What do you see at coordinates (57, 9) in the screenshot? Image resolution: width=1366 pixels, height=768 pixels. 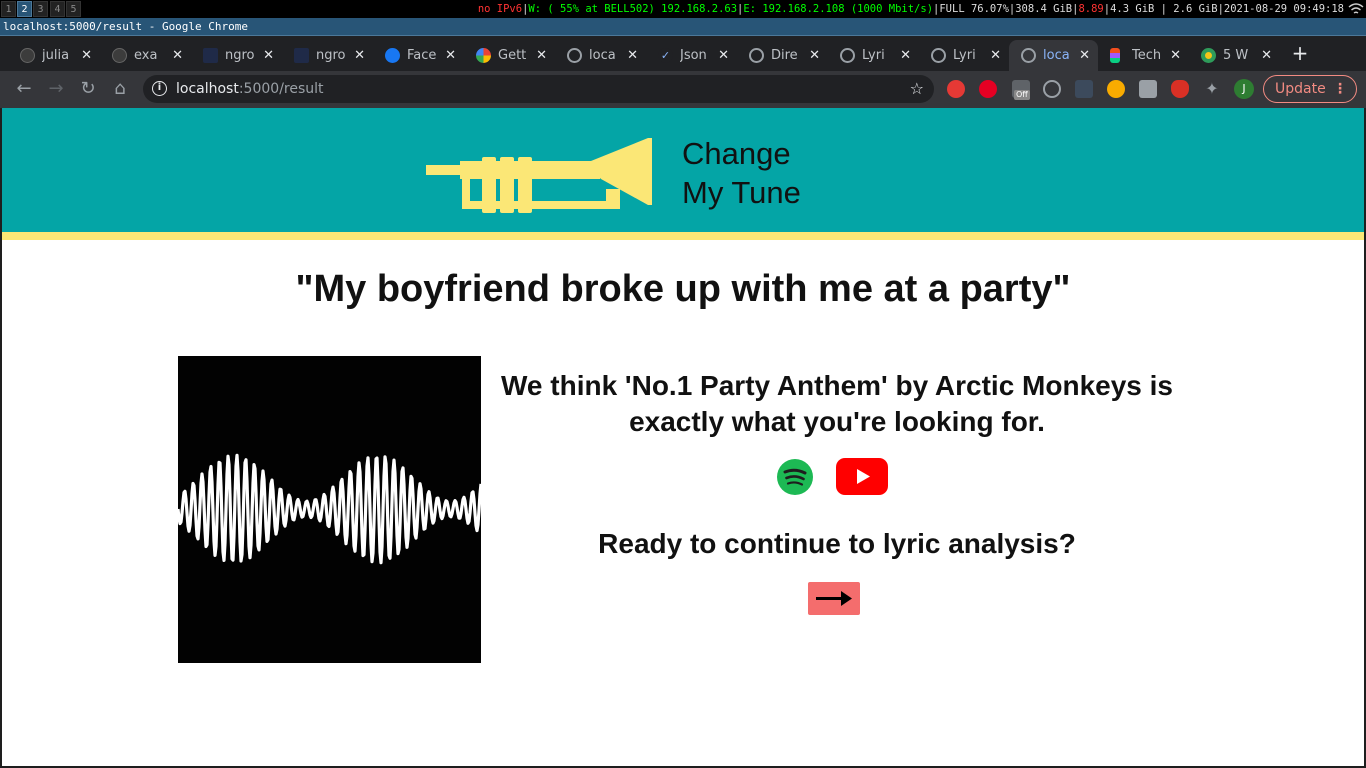 I see `workspace-4: 4` at bounding box center [57, 9].